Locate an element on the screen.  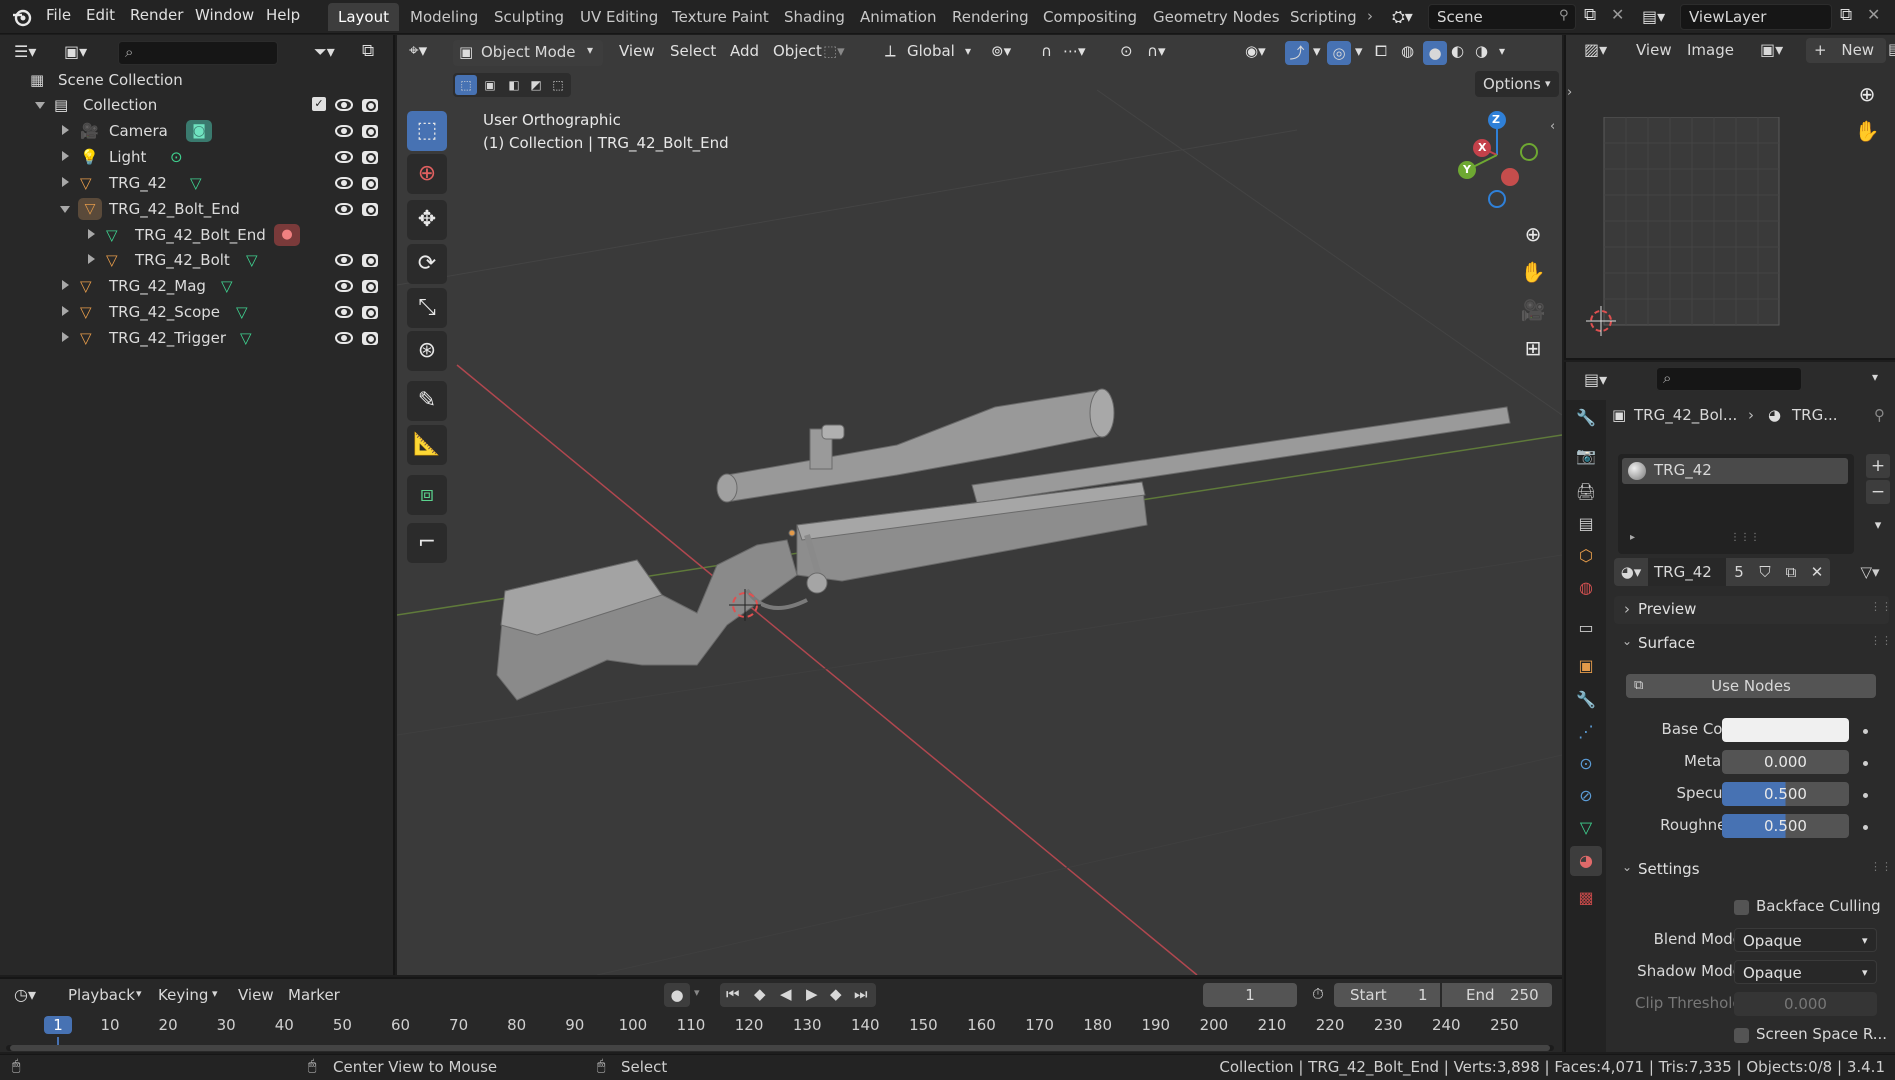
physics-properties-icon: ⊙ is located at coordinates (1586, 764).